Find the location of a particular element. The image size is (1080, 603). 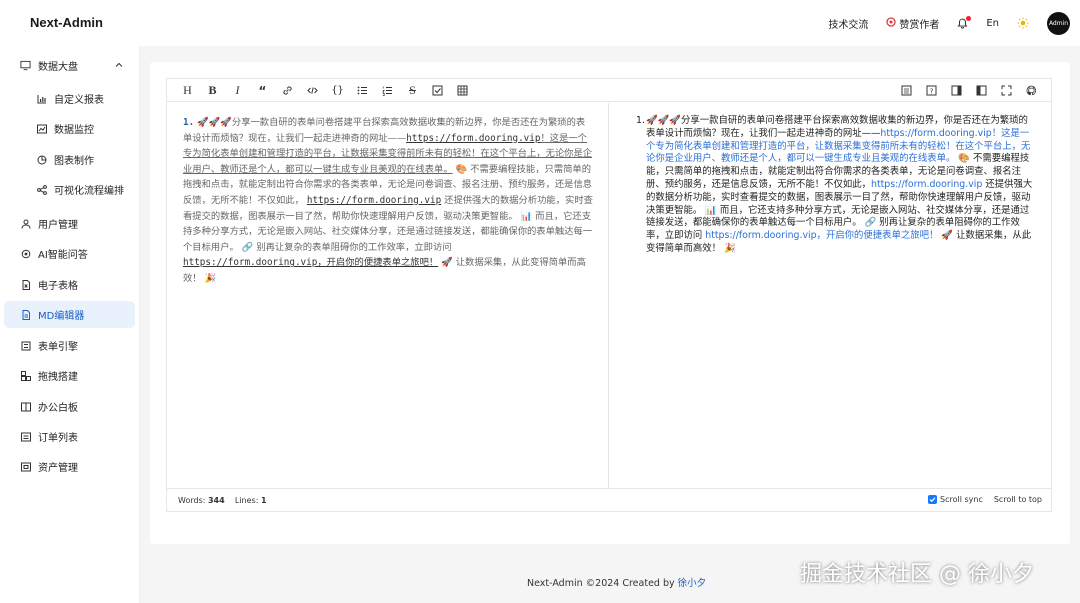

page-footer: Next-Admin ©2024 Created by 徐小夕 is located at coordinates (616, 582).